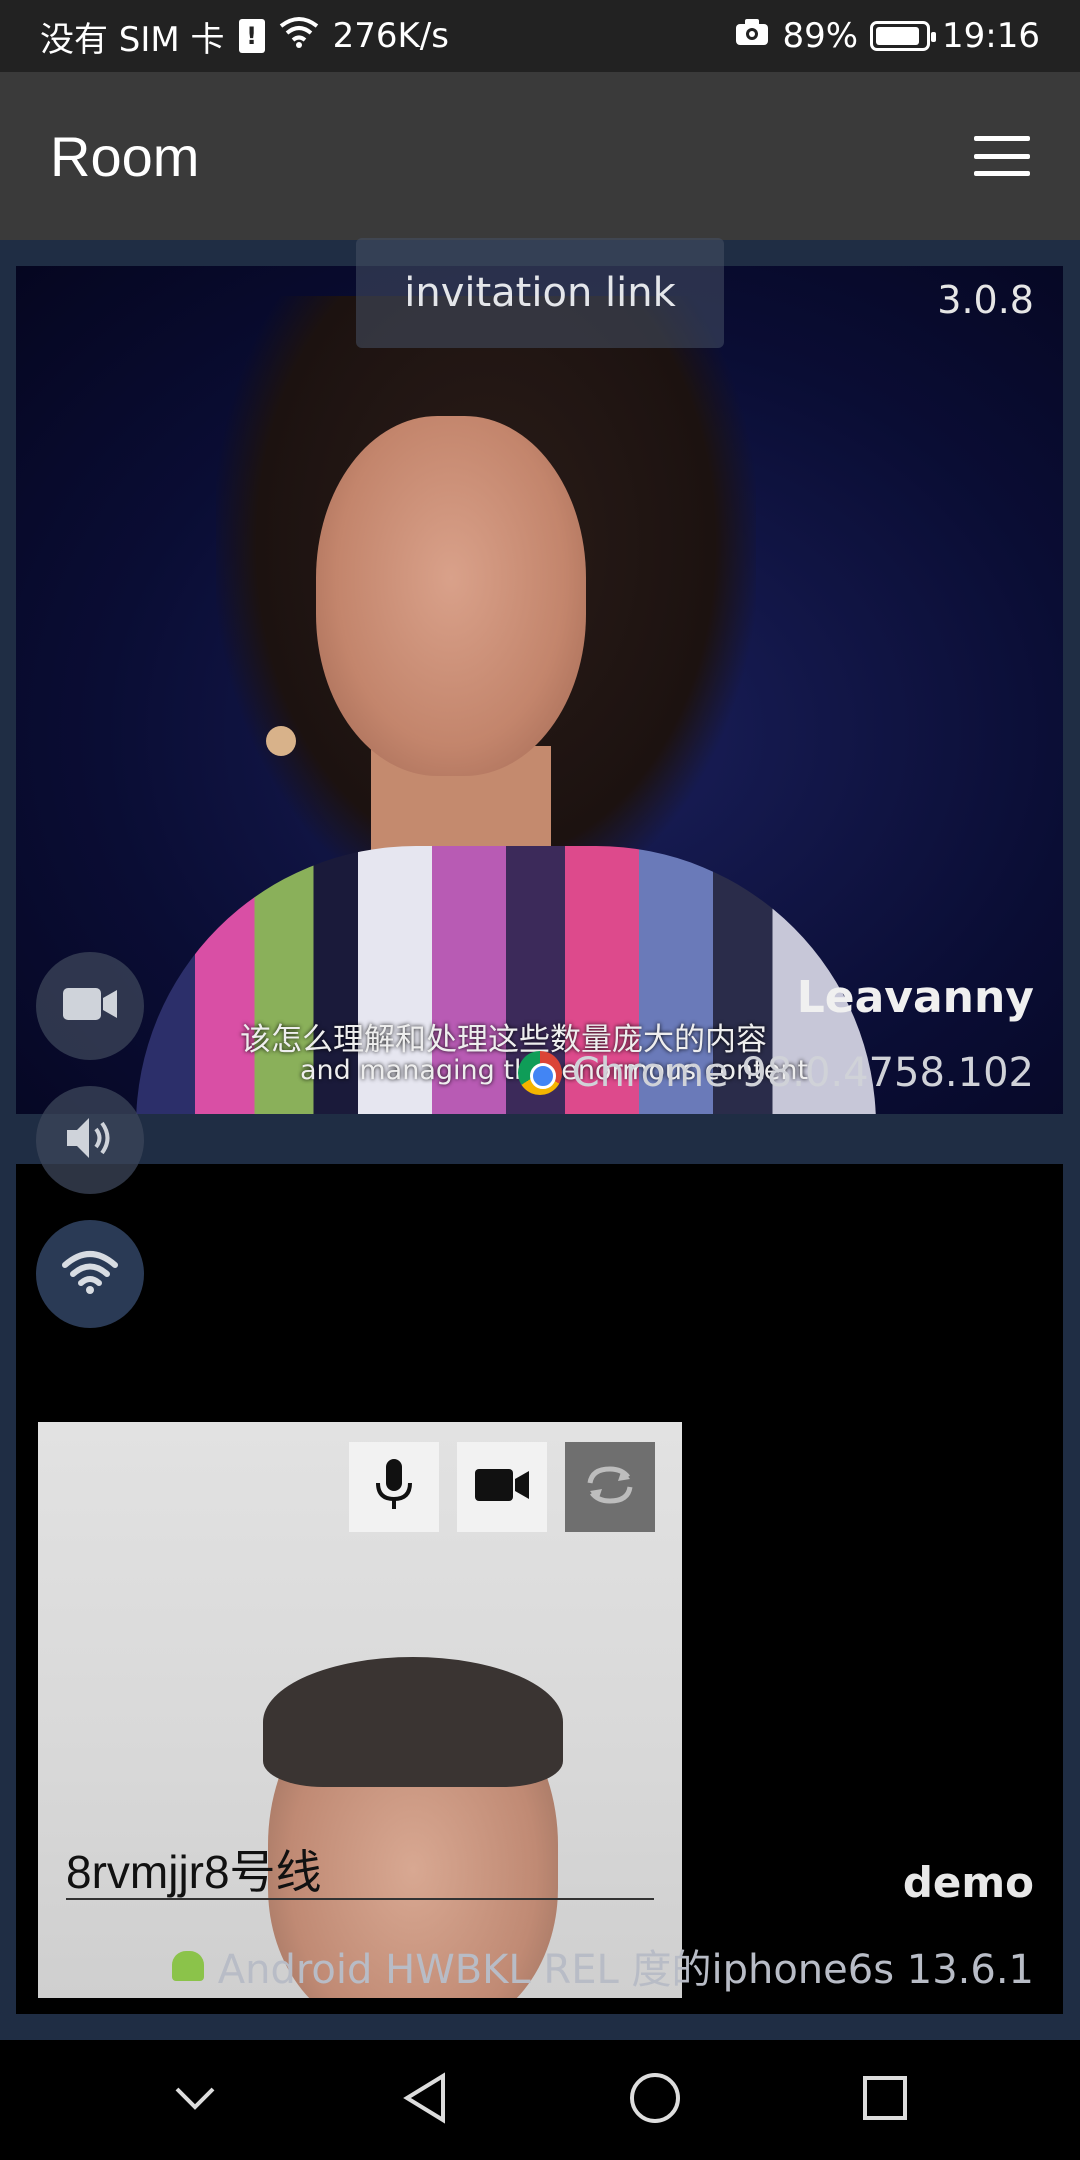 This screenshot has height=2160, width=1080. I want to click on toggle-remote-video-button, so click(90, 1006).